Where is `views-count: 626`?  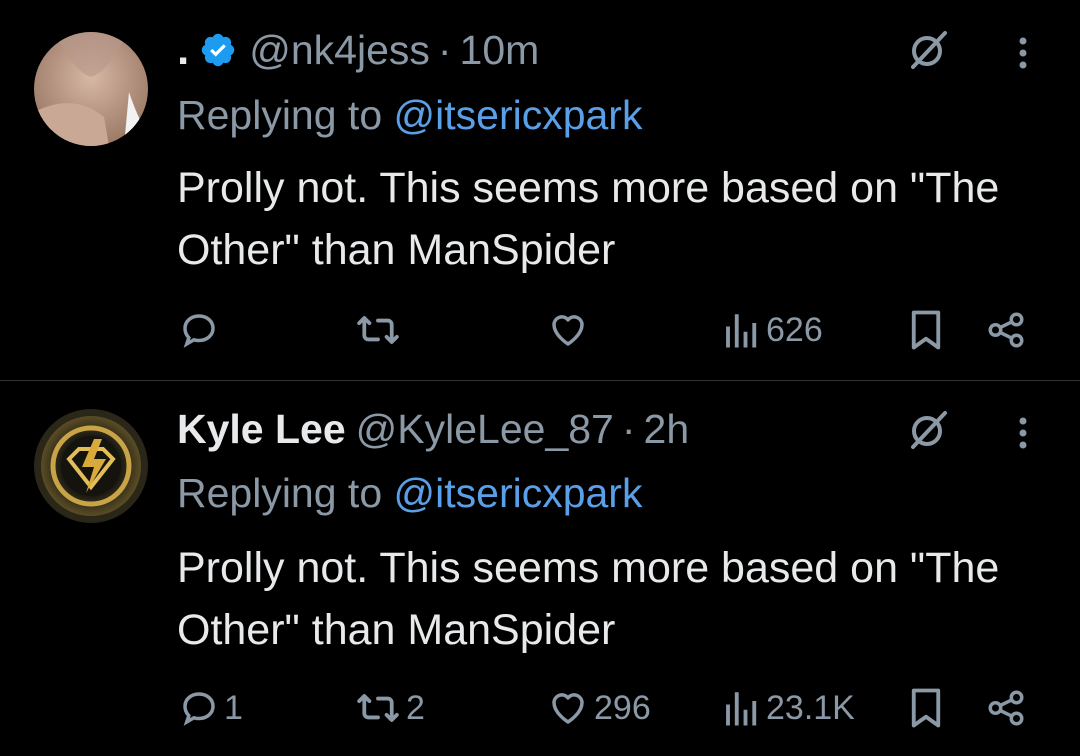
views-count: 626 is located at coordinates (794, 329).